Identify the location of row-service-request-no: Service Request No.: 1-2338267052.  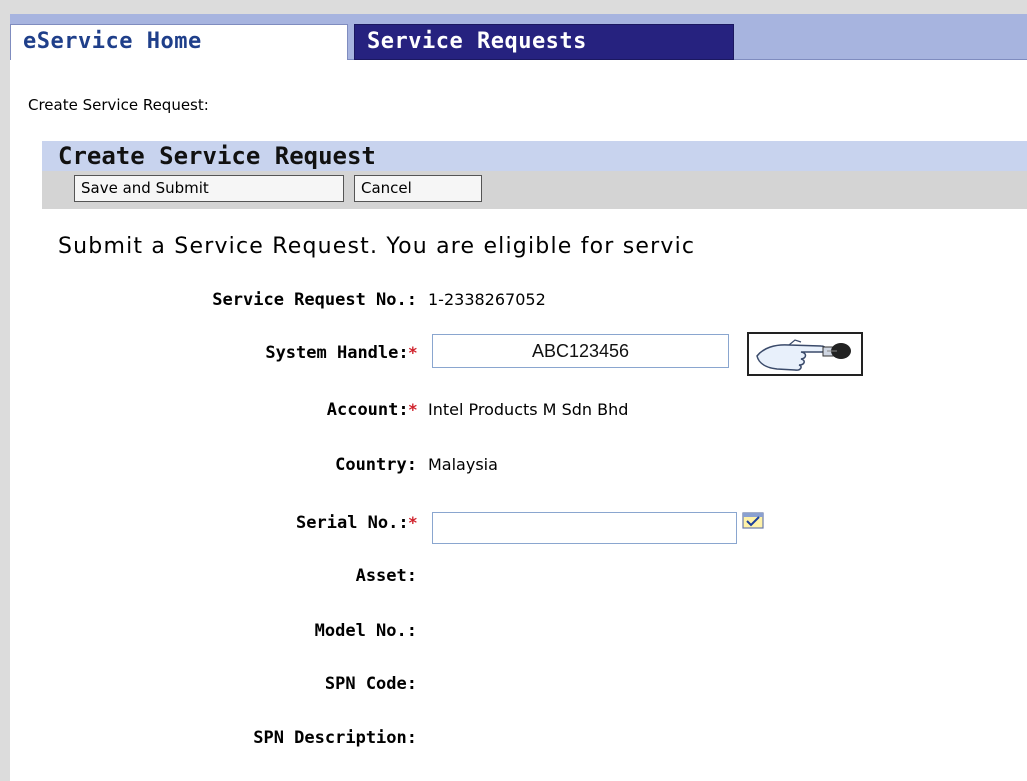
(513, 300).